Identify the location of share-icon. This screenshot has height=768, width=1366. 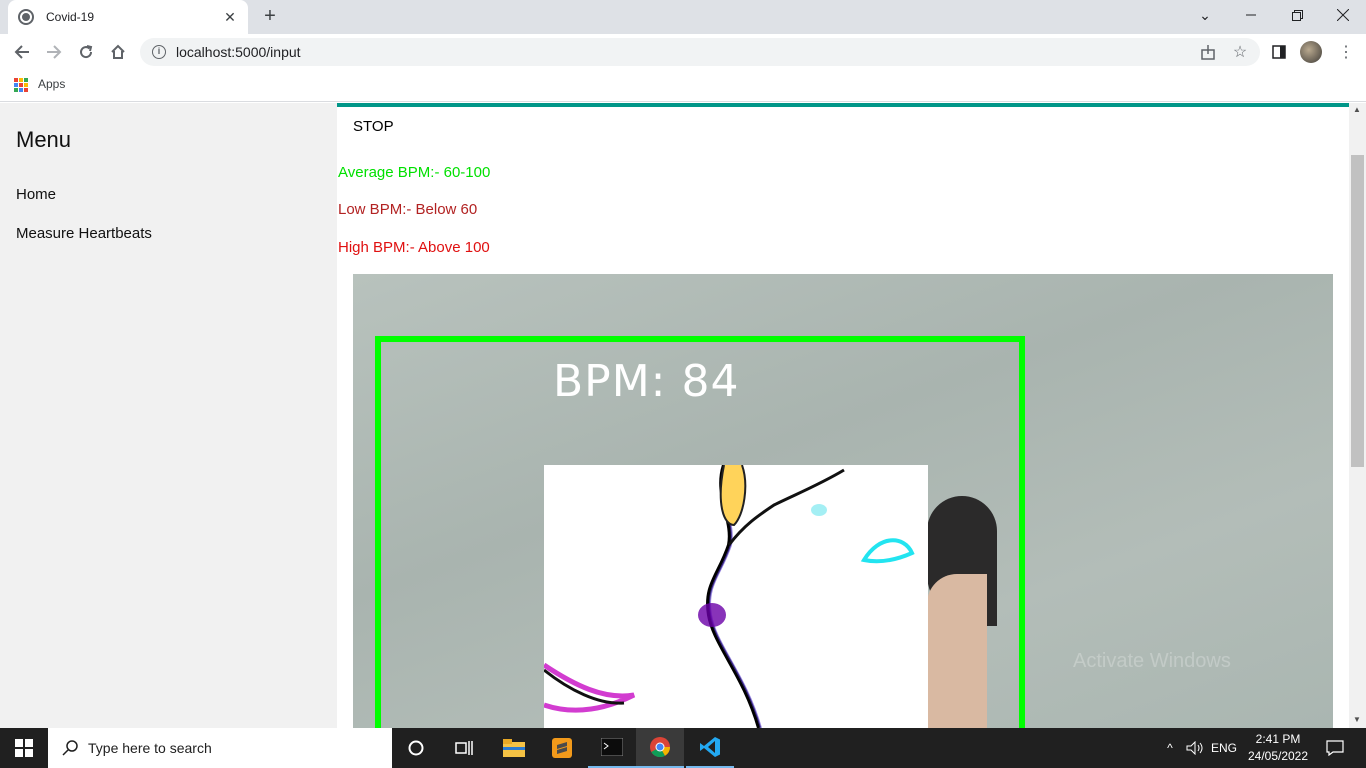
(1208, 52).